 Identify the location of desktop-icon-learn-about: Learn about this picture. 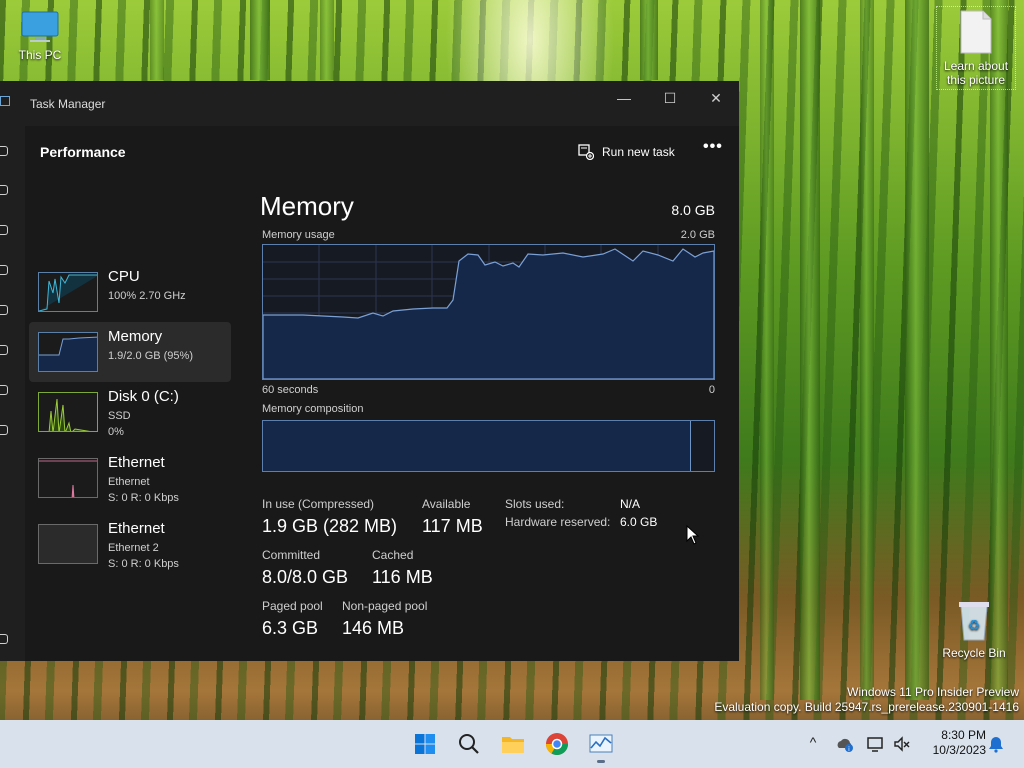
(976, 48).